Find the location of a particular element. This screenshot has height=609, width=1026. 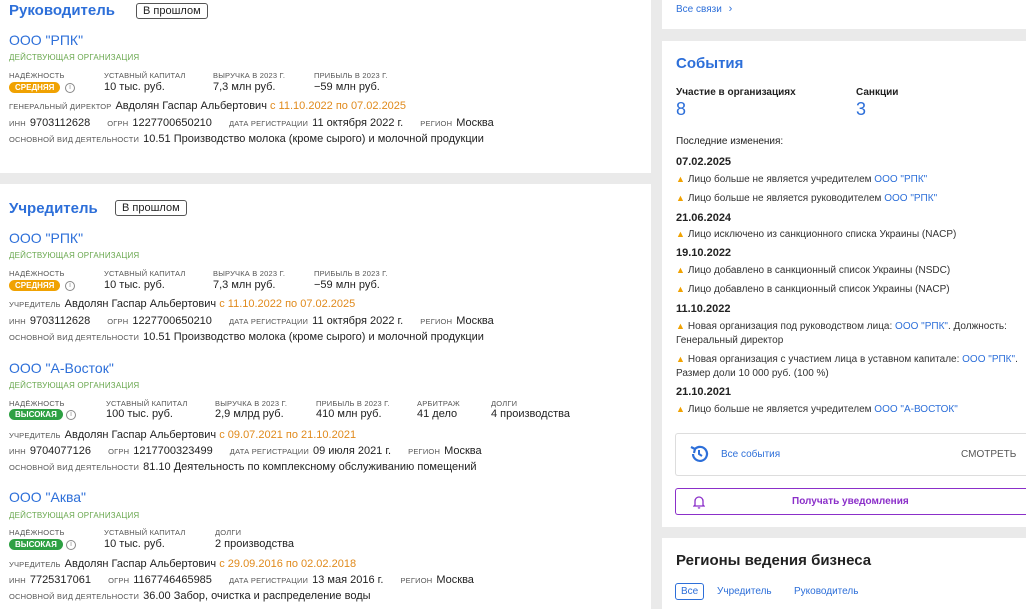

orgs-participation-count: 8 is located at coordinates (681, 109).